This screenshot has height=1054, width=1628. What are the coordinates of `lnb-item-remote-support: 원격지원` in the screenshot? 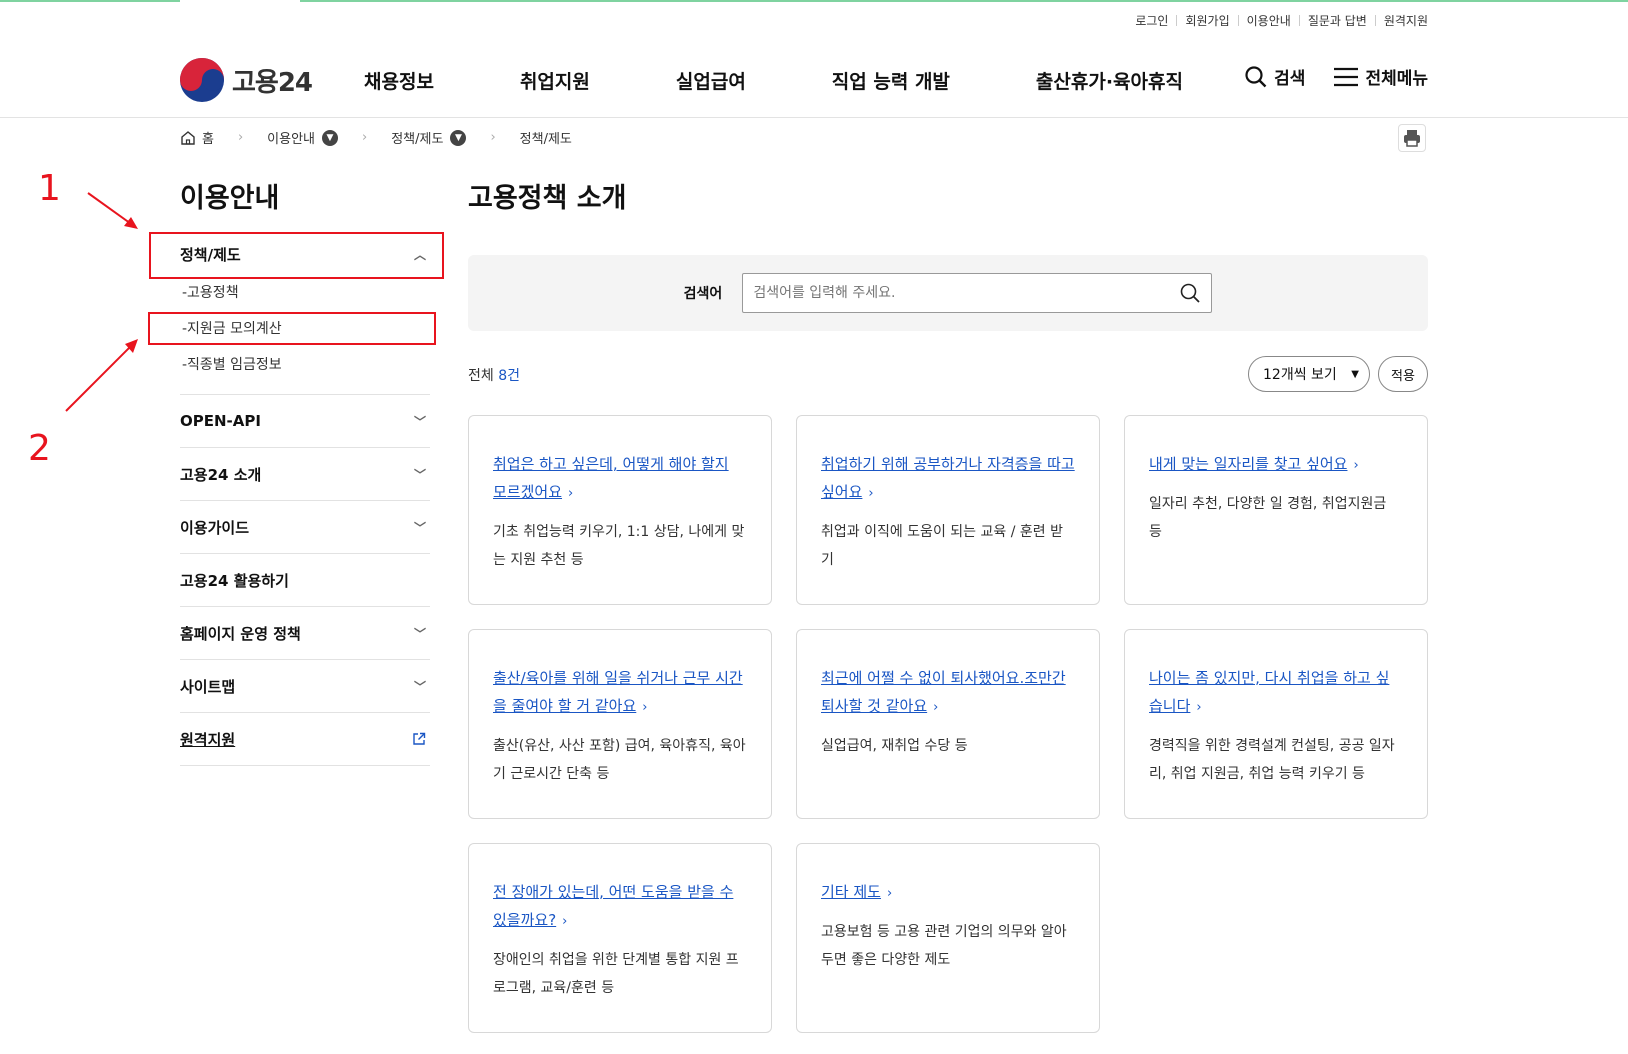 It's located at (305, 739).